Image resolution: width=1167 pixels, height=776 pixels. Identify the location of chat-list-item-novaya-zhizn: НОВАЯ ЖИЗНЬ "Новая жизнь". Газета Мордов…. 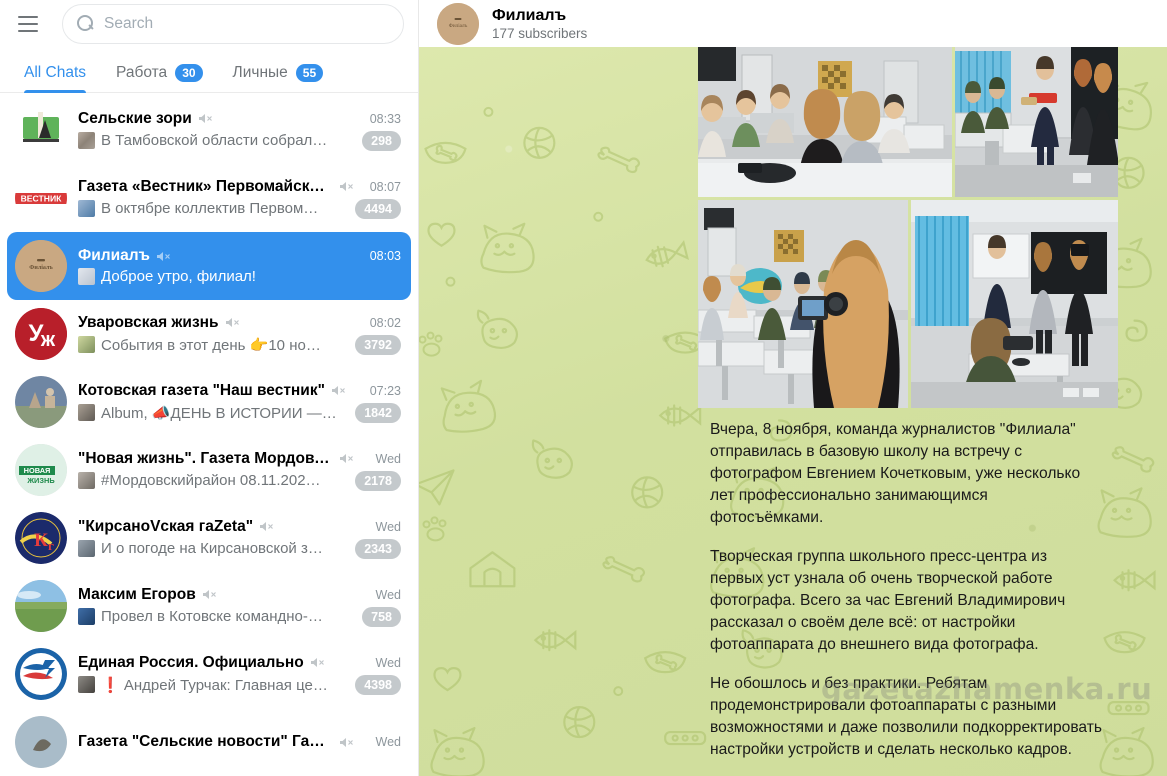
(209, 470).